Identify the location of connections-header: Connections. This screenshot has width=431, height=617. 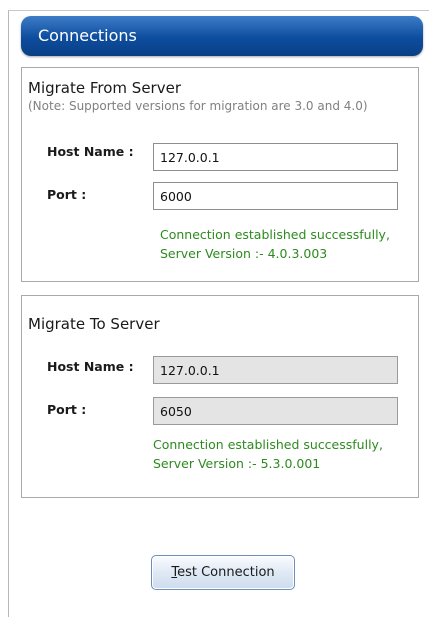
(222, 36).